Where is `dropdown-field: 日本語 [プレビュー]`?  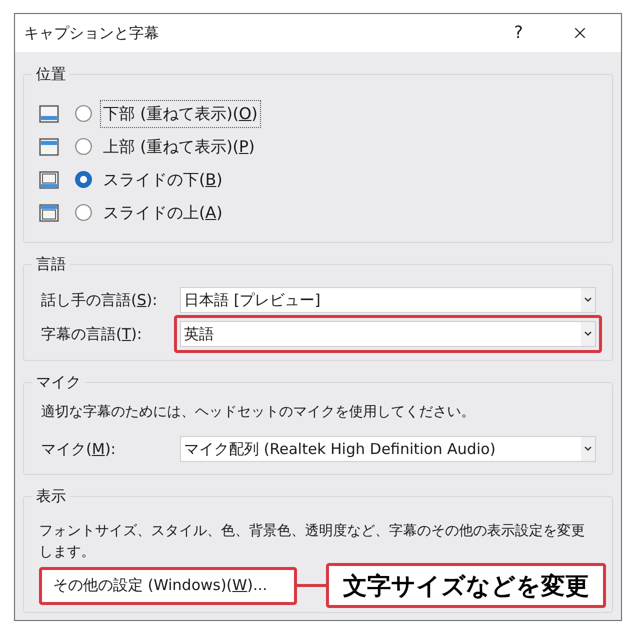
dropdown-field: 日本語 [プレビュー] is located at coordinates (388, 300).